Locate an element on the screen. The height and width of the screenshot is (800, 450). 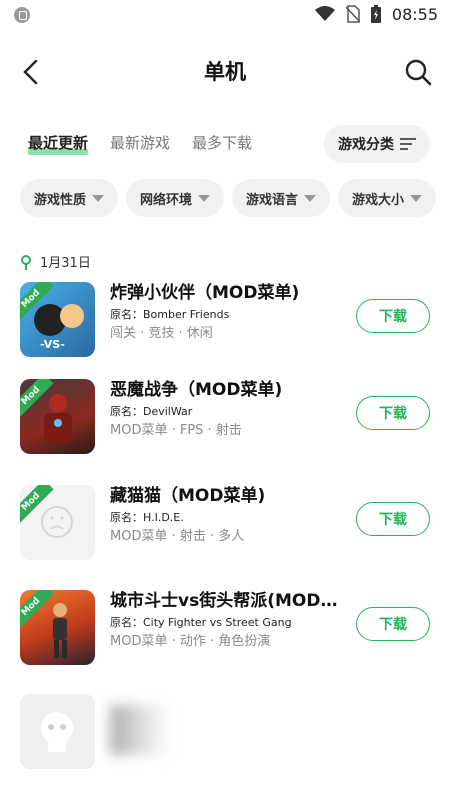
game-original-name: 原名：Bomber Friends is located at coordinates (170, 314).